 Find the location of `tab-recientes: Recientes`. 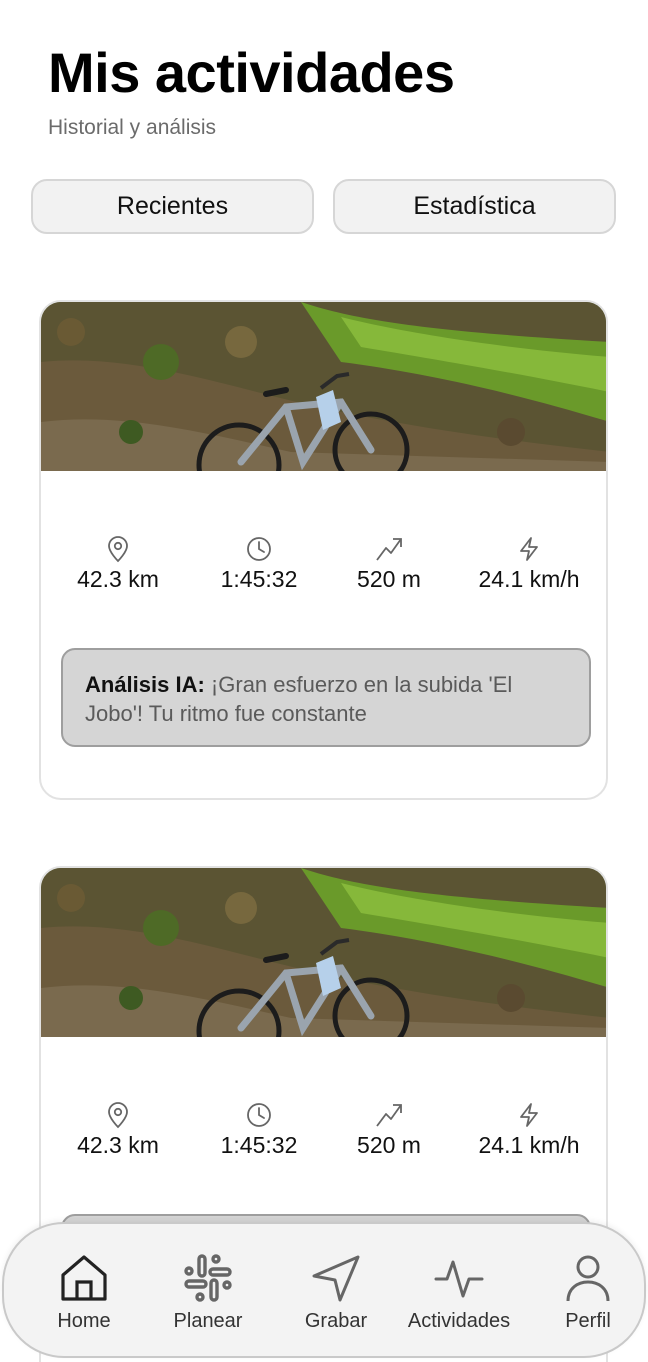

tab-recientes: Recientes is located at coordinates (172, 206).